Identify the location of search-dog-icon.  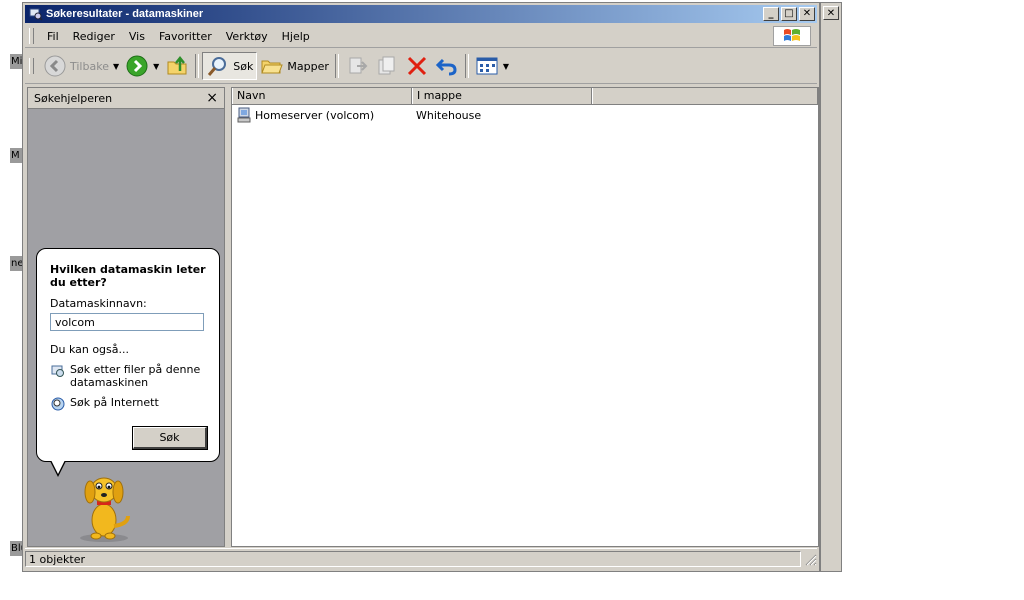
(105, 506).